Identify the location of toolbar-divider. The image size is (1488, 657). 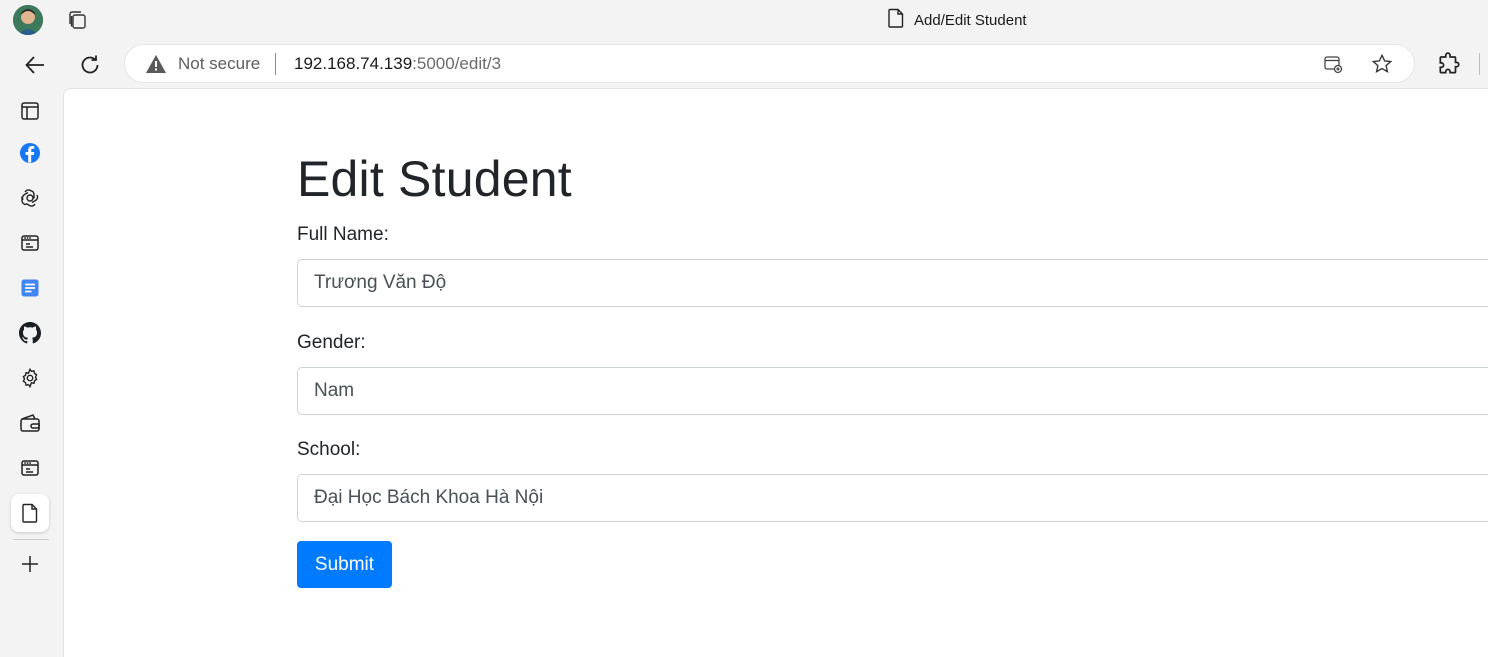
(1479, 64).